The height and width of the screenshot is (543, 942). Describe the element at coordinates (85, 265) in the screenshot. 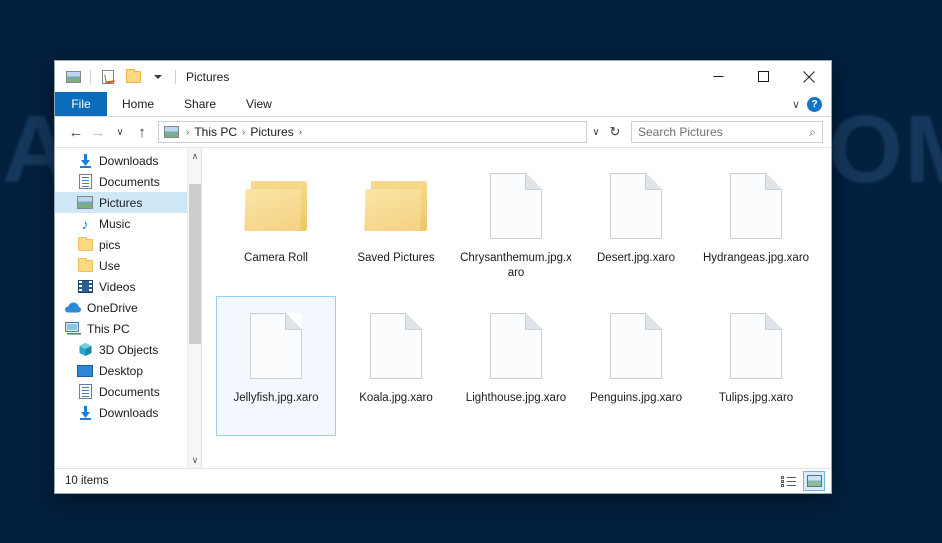

I see `folder-icon` at that location.